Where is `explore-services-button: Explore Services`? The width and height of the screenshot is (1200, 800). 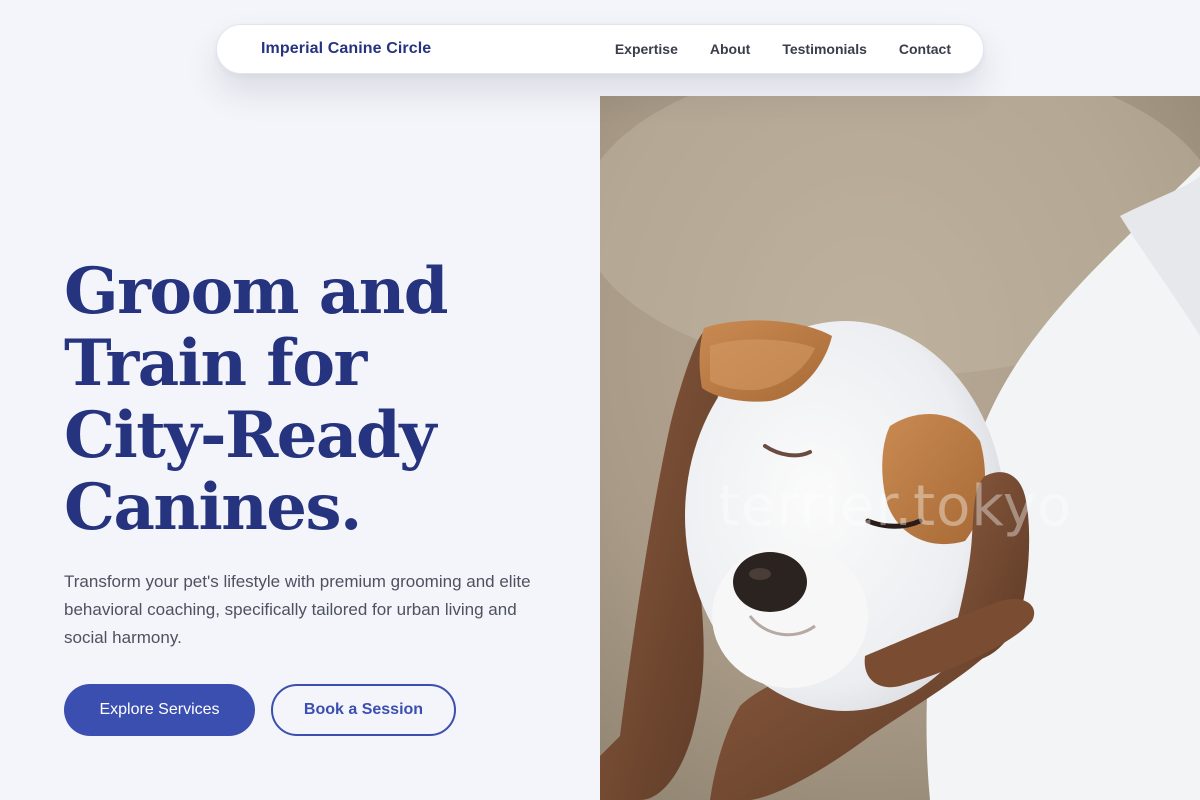 explore-services-button: Explore Services is located at coordinates (159, 710).